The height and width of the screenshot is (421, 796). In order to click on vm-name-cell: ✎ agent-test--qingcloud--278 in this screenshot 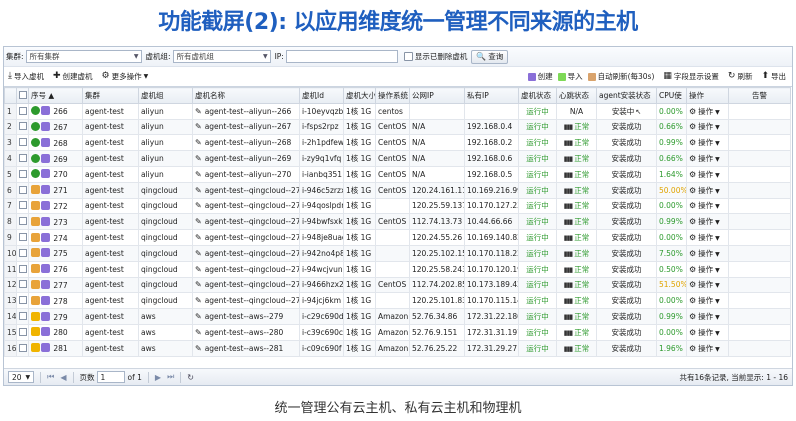, I will do `click(246, 301)`.